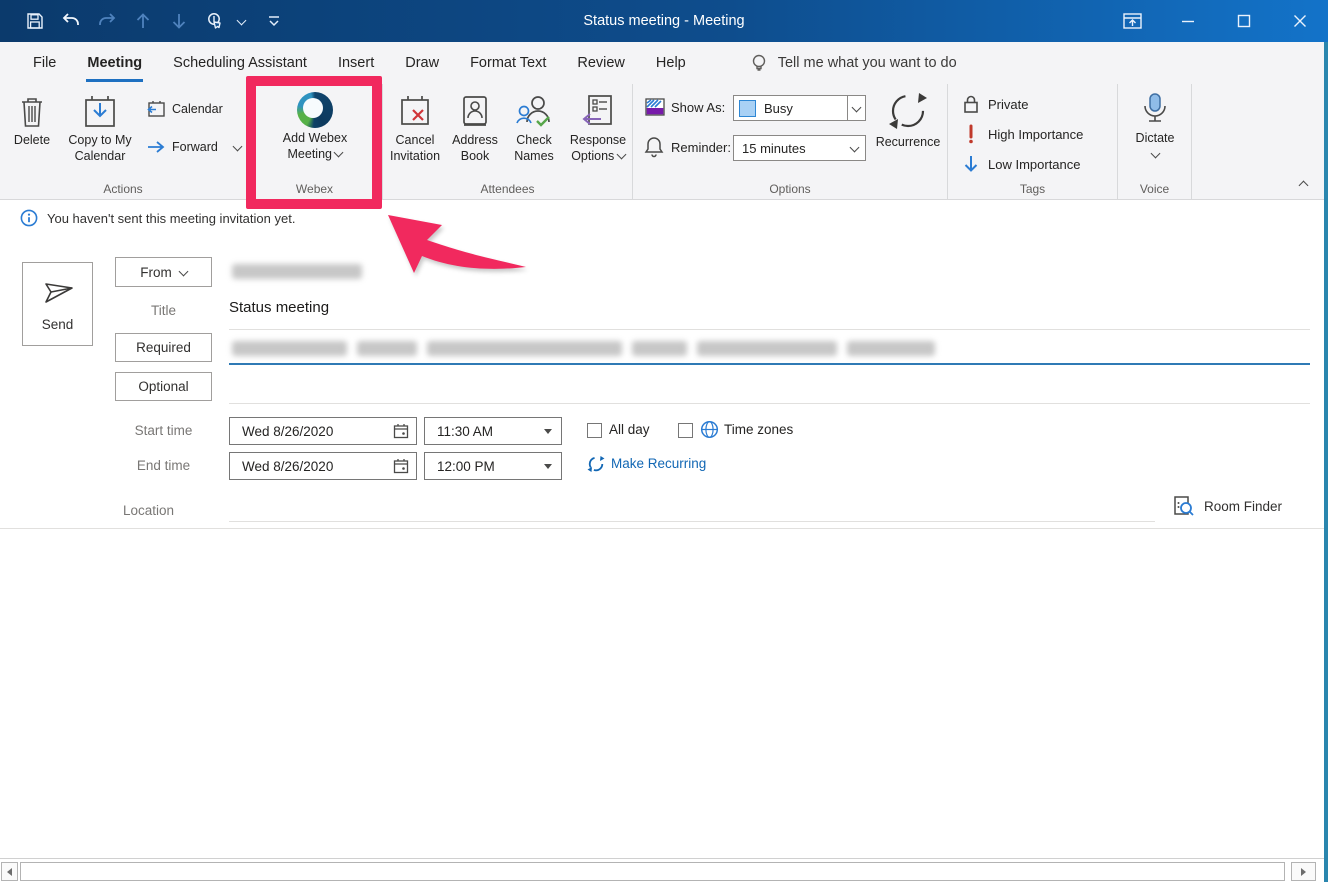 This screenshot has height=882, width=1328. I want to click on ribbon-group-voice: Dictate Voice, so click(1155, 141).